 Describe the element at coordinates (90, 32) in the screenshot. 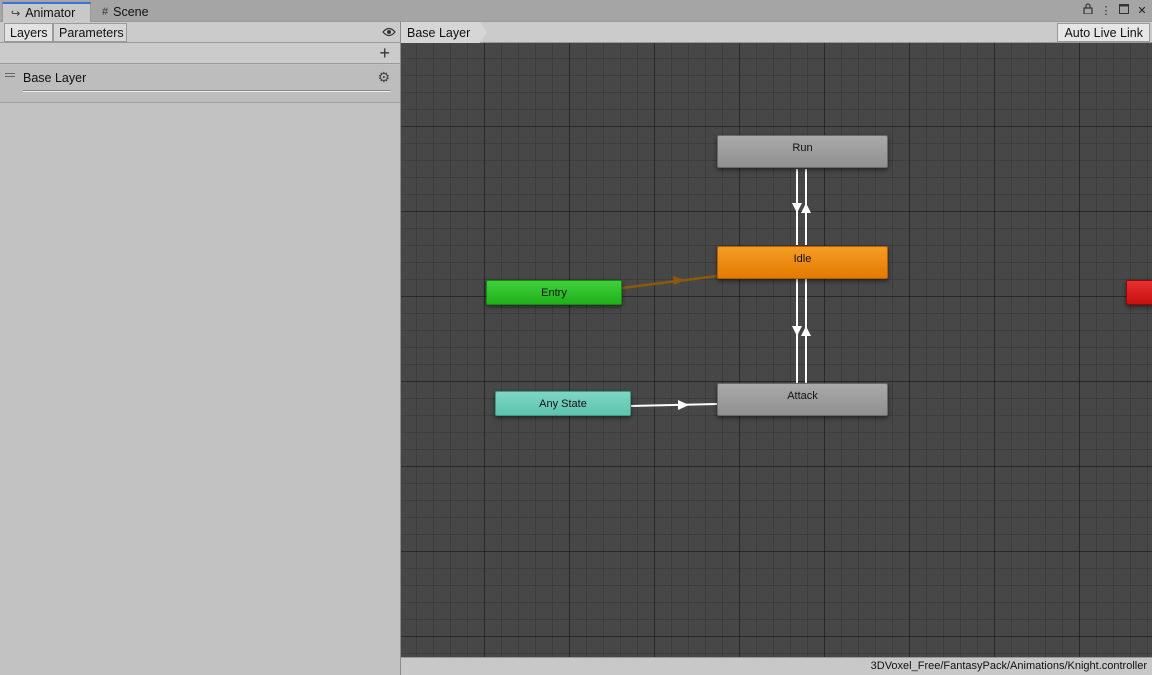

I see `subtab-parameters: Parameters` at that location.